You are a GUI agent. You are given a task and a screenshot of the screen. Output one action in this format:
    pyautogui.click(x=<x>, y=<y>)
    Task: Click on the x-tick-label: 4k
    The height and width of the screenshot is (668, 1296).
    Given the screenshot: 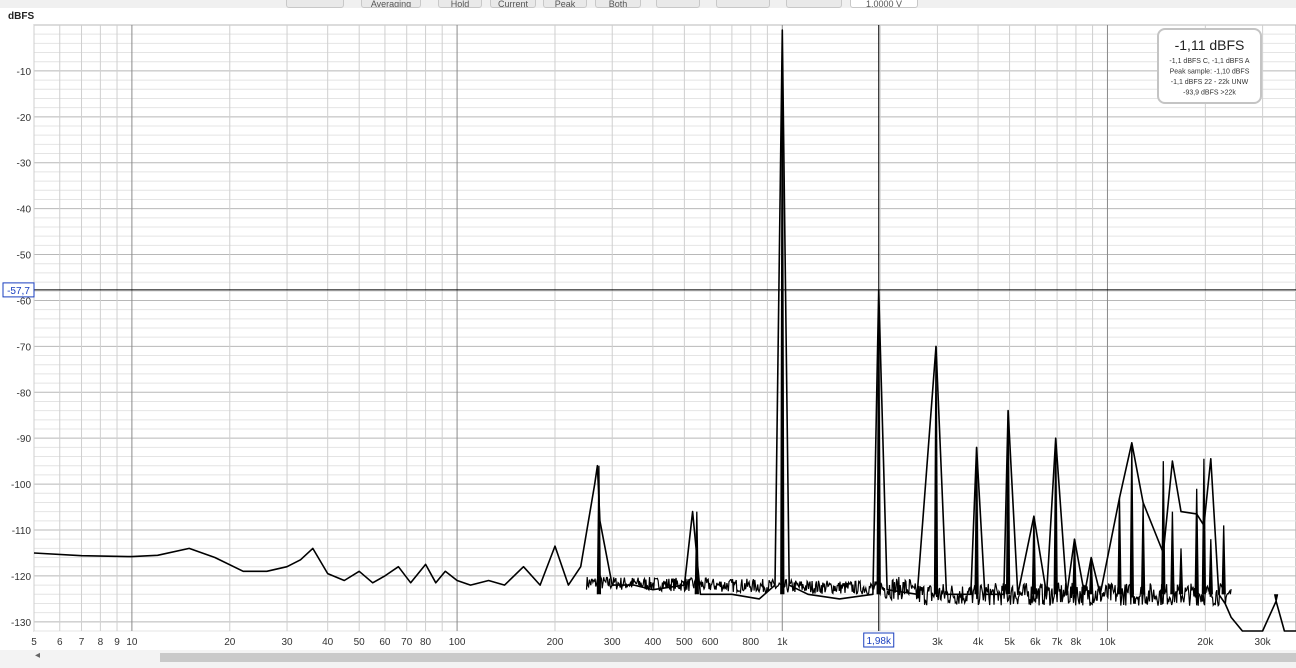 What is the action you would take?
    pyautogui.click(x=979, y=642)
    